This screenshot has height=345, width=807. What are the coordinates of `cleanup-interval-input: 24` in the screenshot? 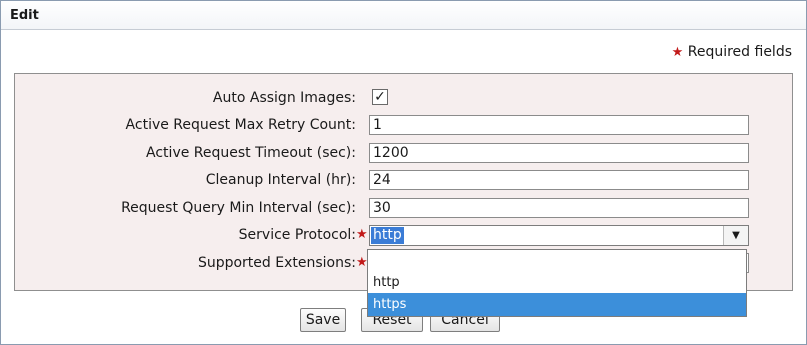 It's located at (559, 180).